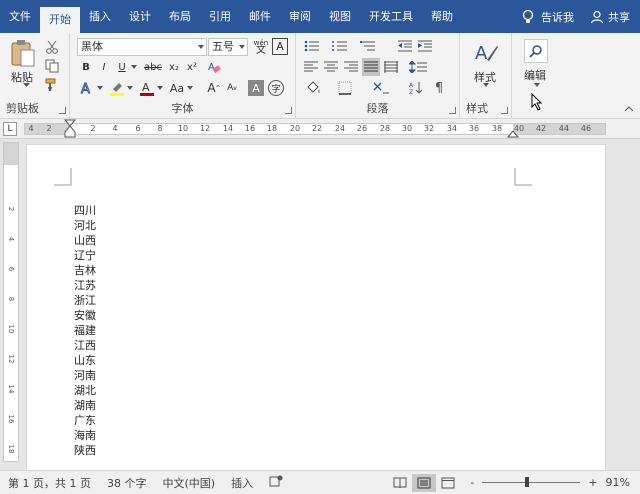 The width and height of the screenshot is (640, 494). I want to click on tab-selector: L, so click(10, 129).